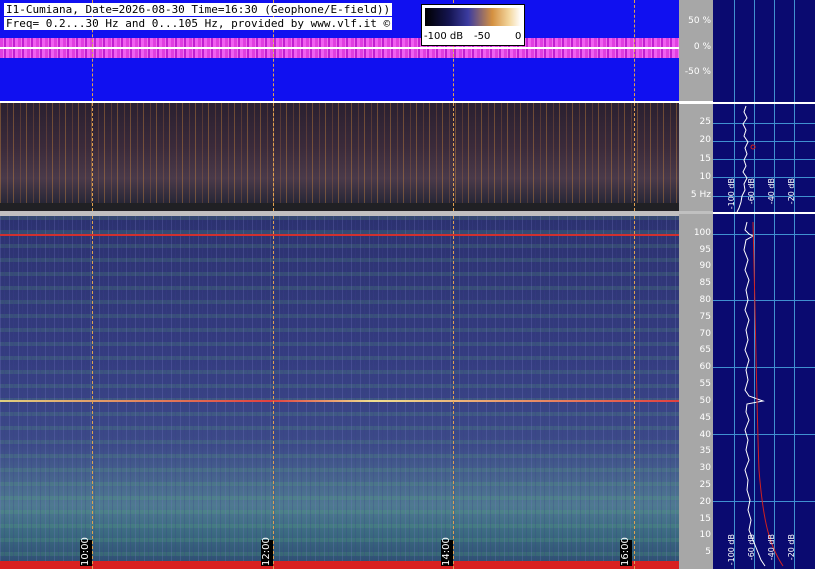 The width and height of the screenshot is (815, 569). Describe the element at coordinates (705, 350) in the screenshot. I see `freq-tick-label: 65` at that location.